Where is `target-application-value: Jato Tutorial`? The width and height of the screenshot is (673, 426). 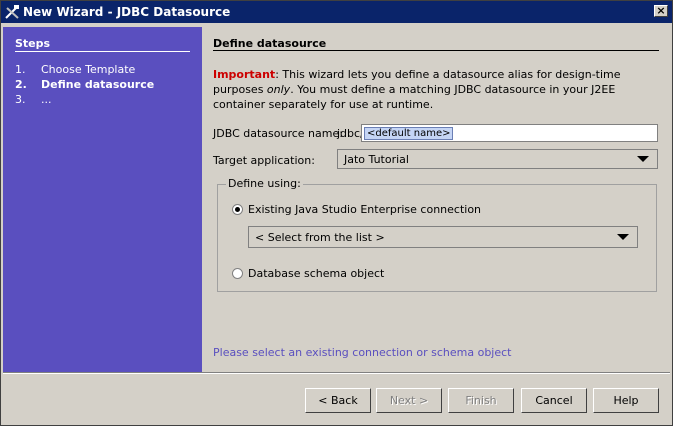
target-application-value: Jato Tutorial is located at coordinates (376, 159).